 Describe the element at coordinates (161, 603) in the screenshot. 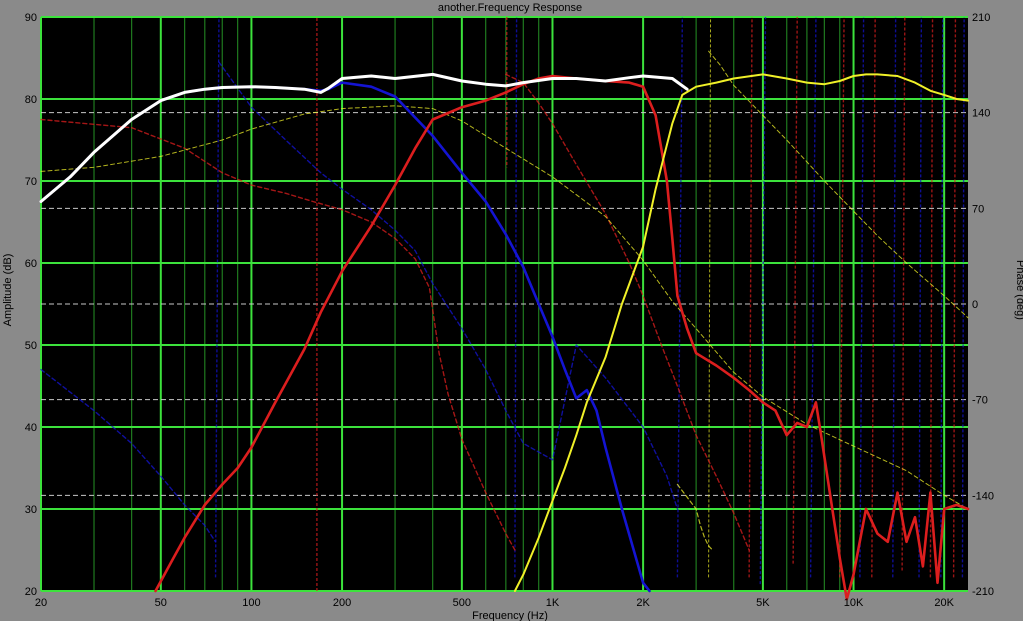

I see `x-tick-label: 50` at that location.